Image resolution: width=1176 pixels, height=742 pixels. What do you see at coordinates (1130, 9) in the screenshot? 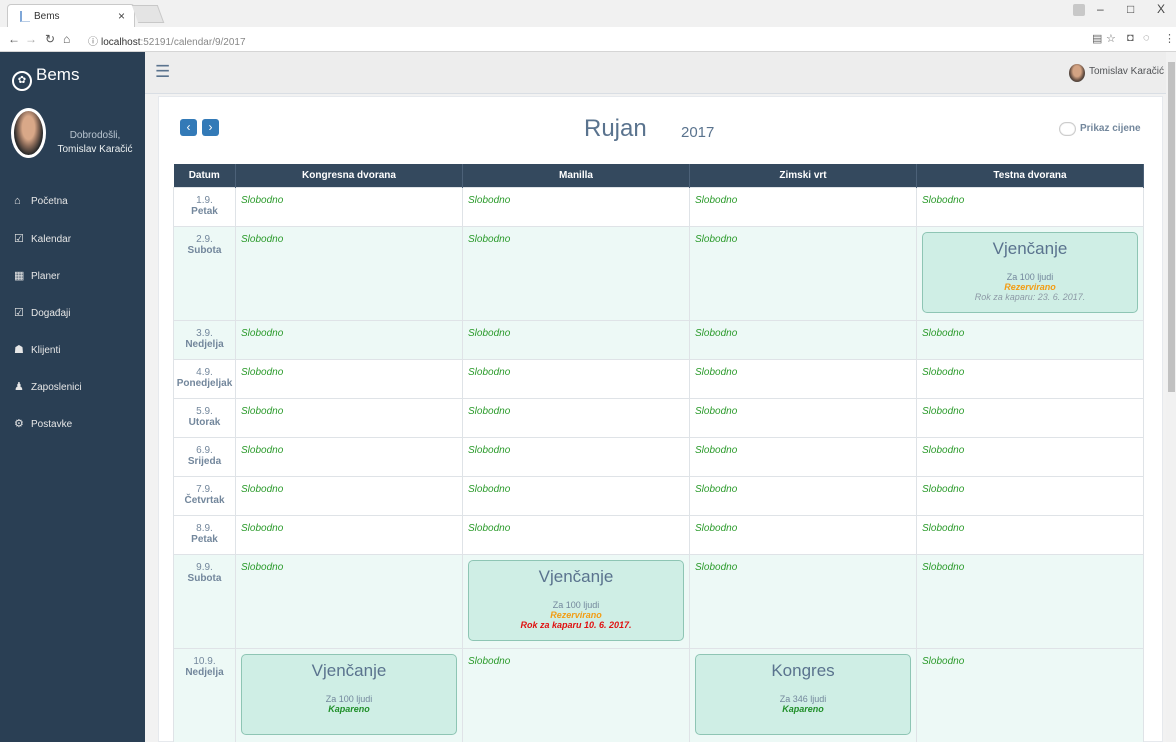
I see `maximize-button: □` at bounding box center [1130, 9].